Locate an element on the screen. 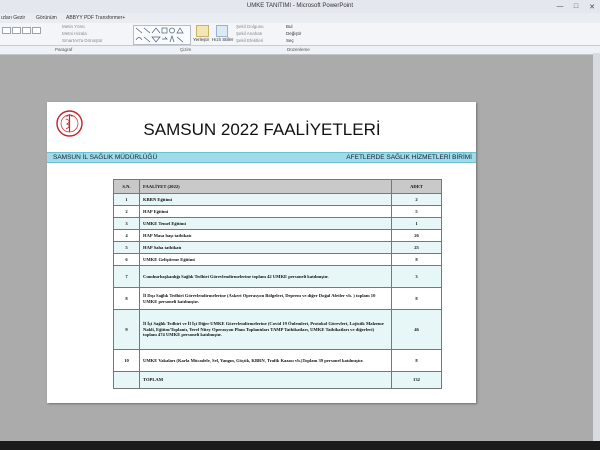 This screenshot has height=450, width=600. align-left-icon is located at coordinates (6, 30).